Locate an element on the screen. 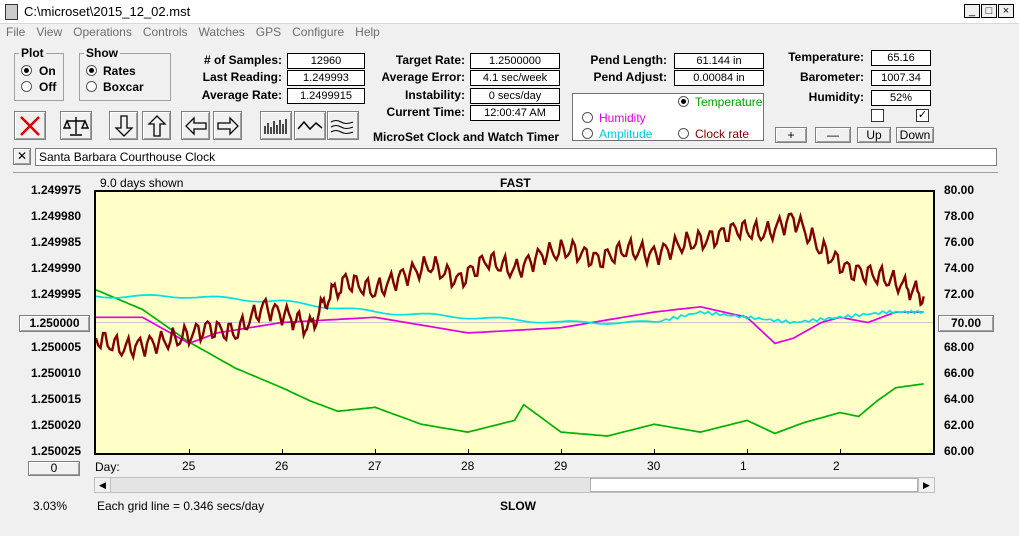 The width and height of the screenshot is (1019, 536). plot-on-label: On is located at coordinates (47, 71).